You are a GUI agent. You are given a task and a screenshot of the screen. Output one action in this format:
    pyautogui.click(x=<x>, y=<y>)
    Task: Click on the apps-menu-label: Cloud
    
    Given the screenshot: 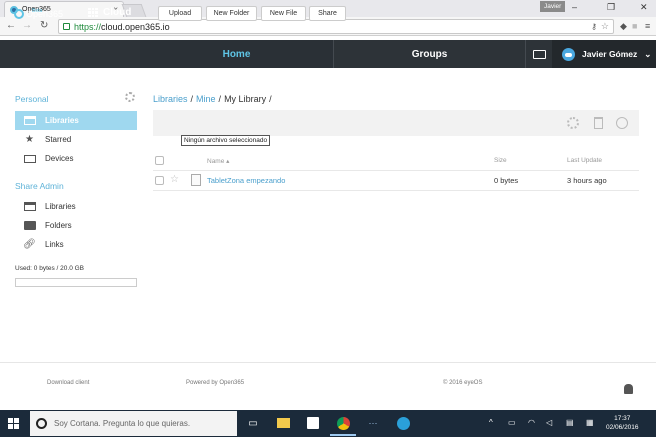 What is the action you would take?
    pyautogui.click(x=117, y=12)
    